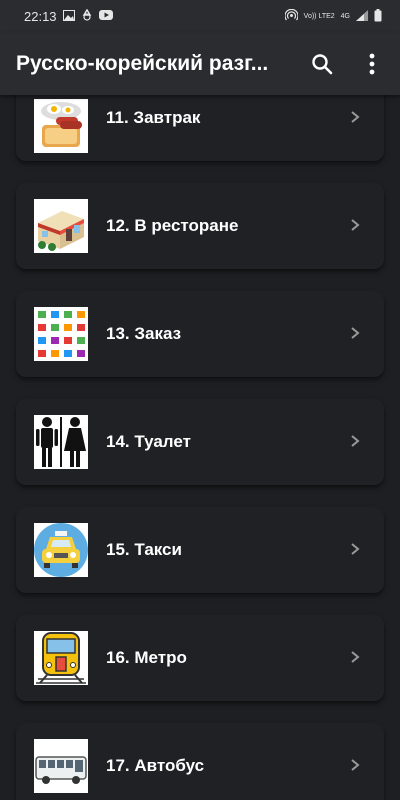  I want to click on list-item-label: 14. Туалет, so click(148, 441).